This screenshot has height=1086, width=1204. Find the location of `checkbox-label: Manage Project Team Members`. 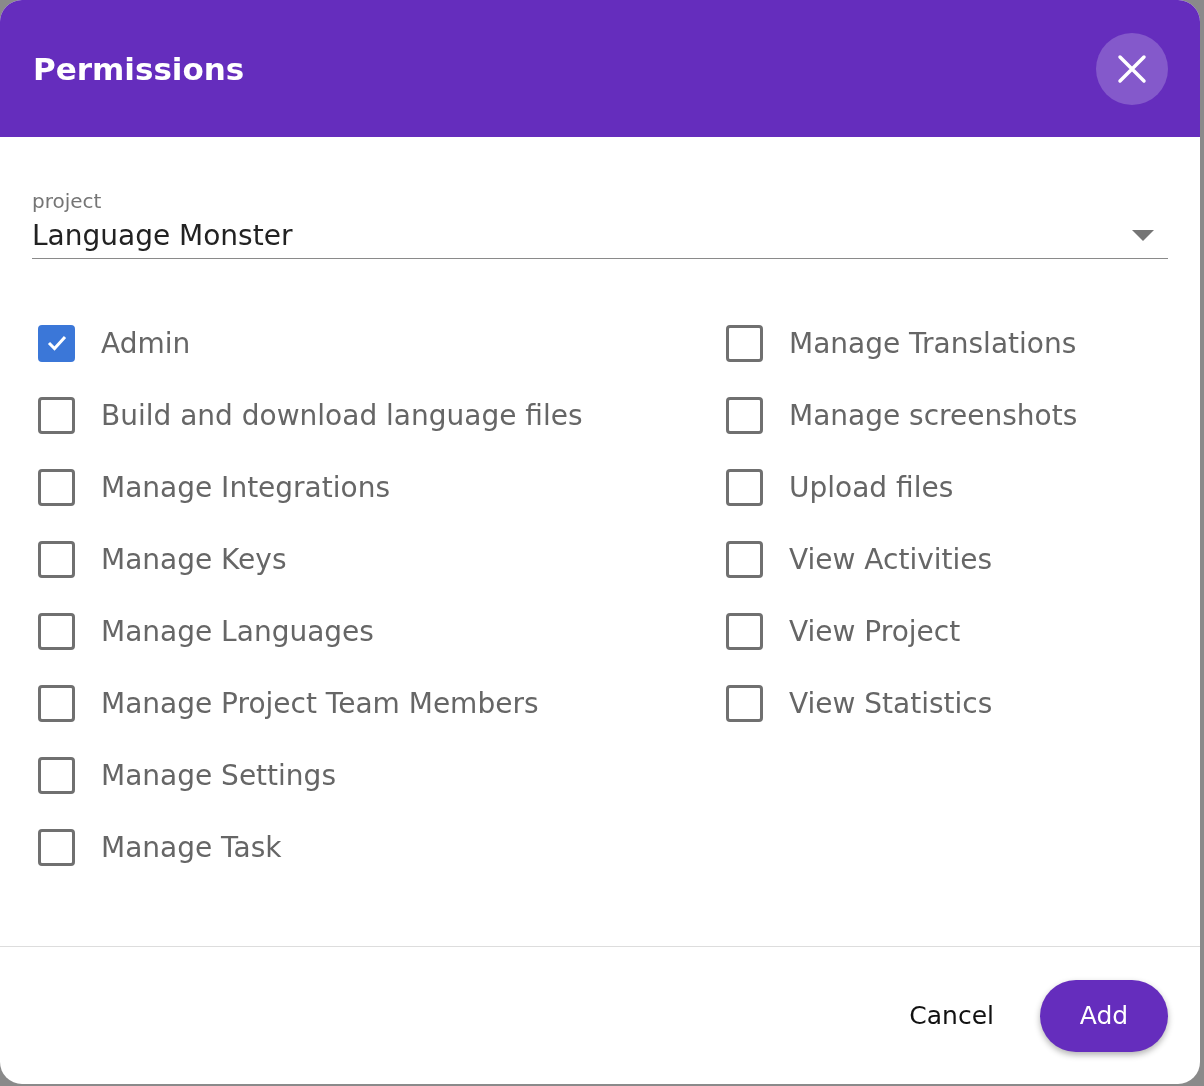

checkbox-label: Manage Project Team Members is located at coordinates (320, 703).